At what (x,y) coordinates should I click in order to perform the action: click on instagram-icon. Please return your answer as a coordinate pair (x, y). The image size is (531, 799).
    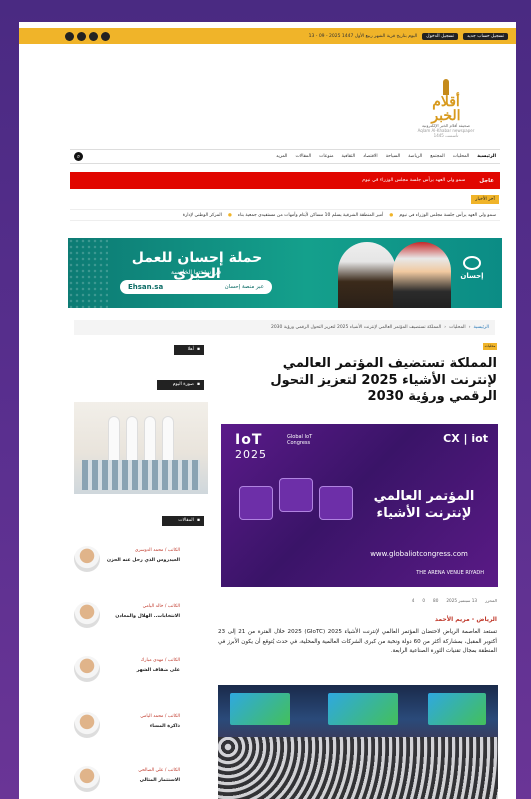
    Looking at the image, I should click on (93, 36).